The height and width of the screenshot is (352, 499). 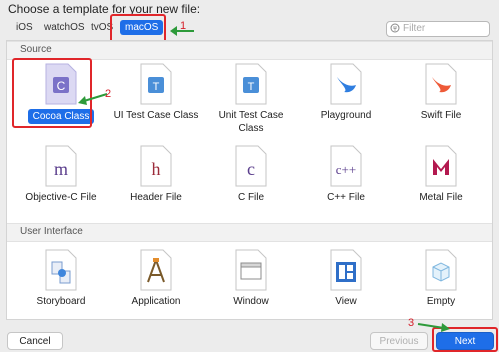 What do you see at coordinates (61, 301) in the screenshot?
I see `template-label: Storyboard` at bounding box center [61, 301].